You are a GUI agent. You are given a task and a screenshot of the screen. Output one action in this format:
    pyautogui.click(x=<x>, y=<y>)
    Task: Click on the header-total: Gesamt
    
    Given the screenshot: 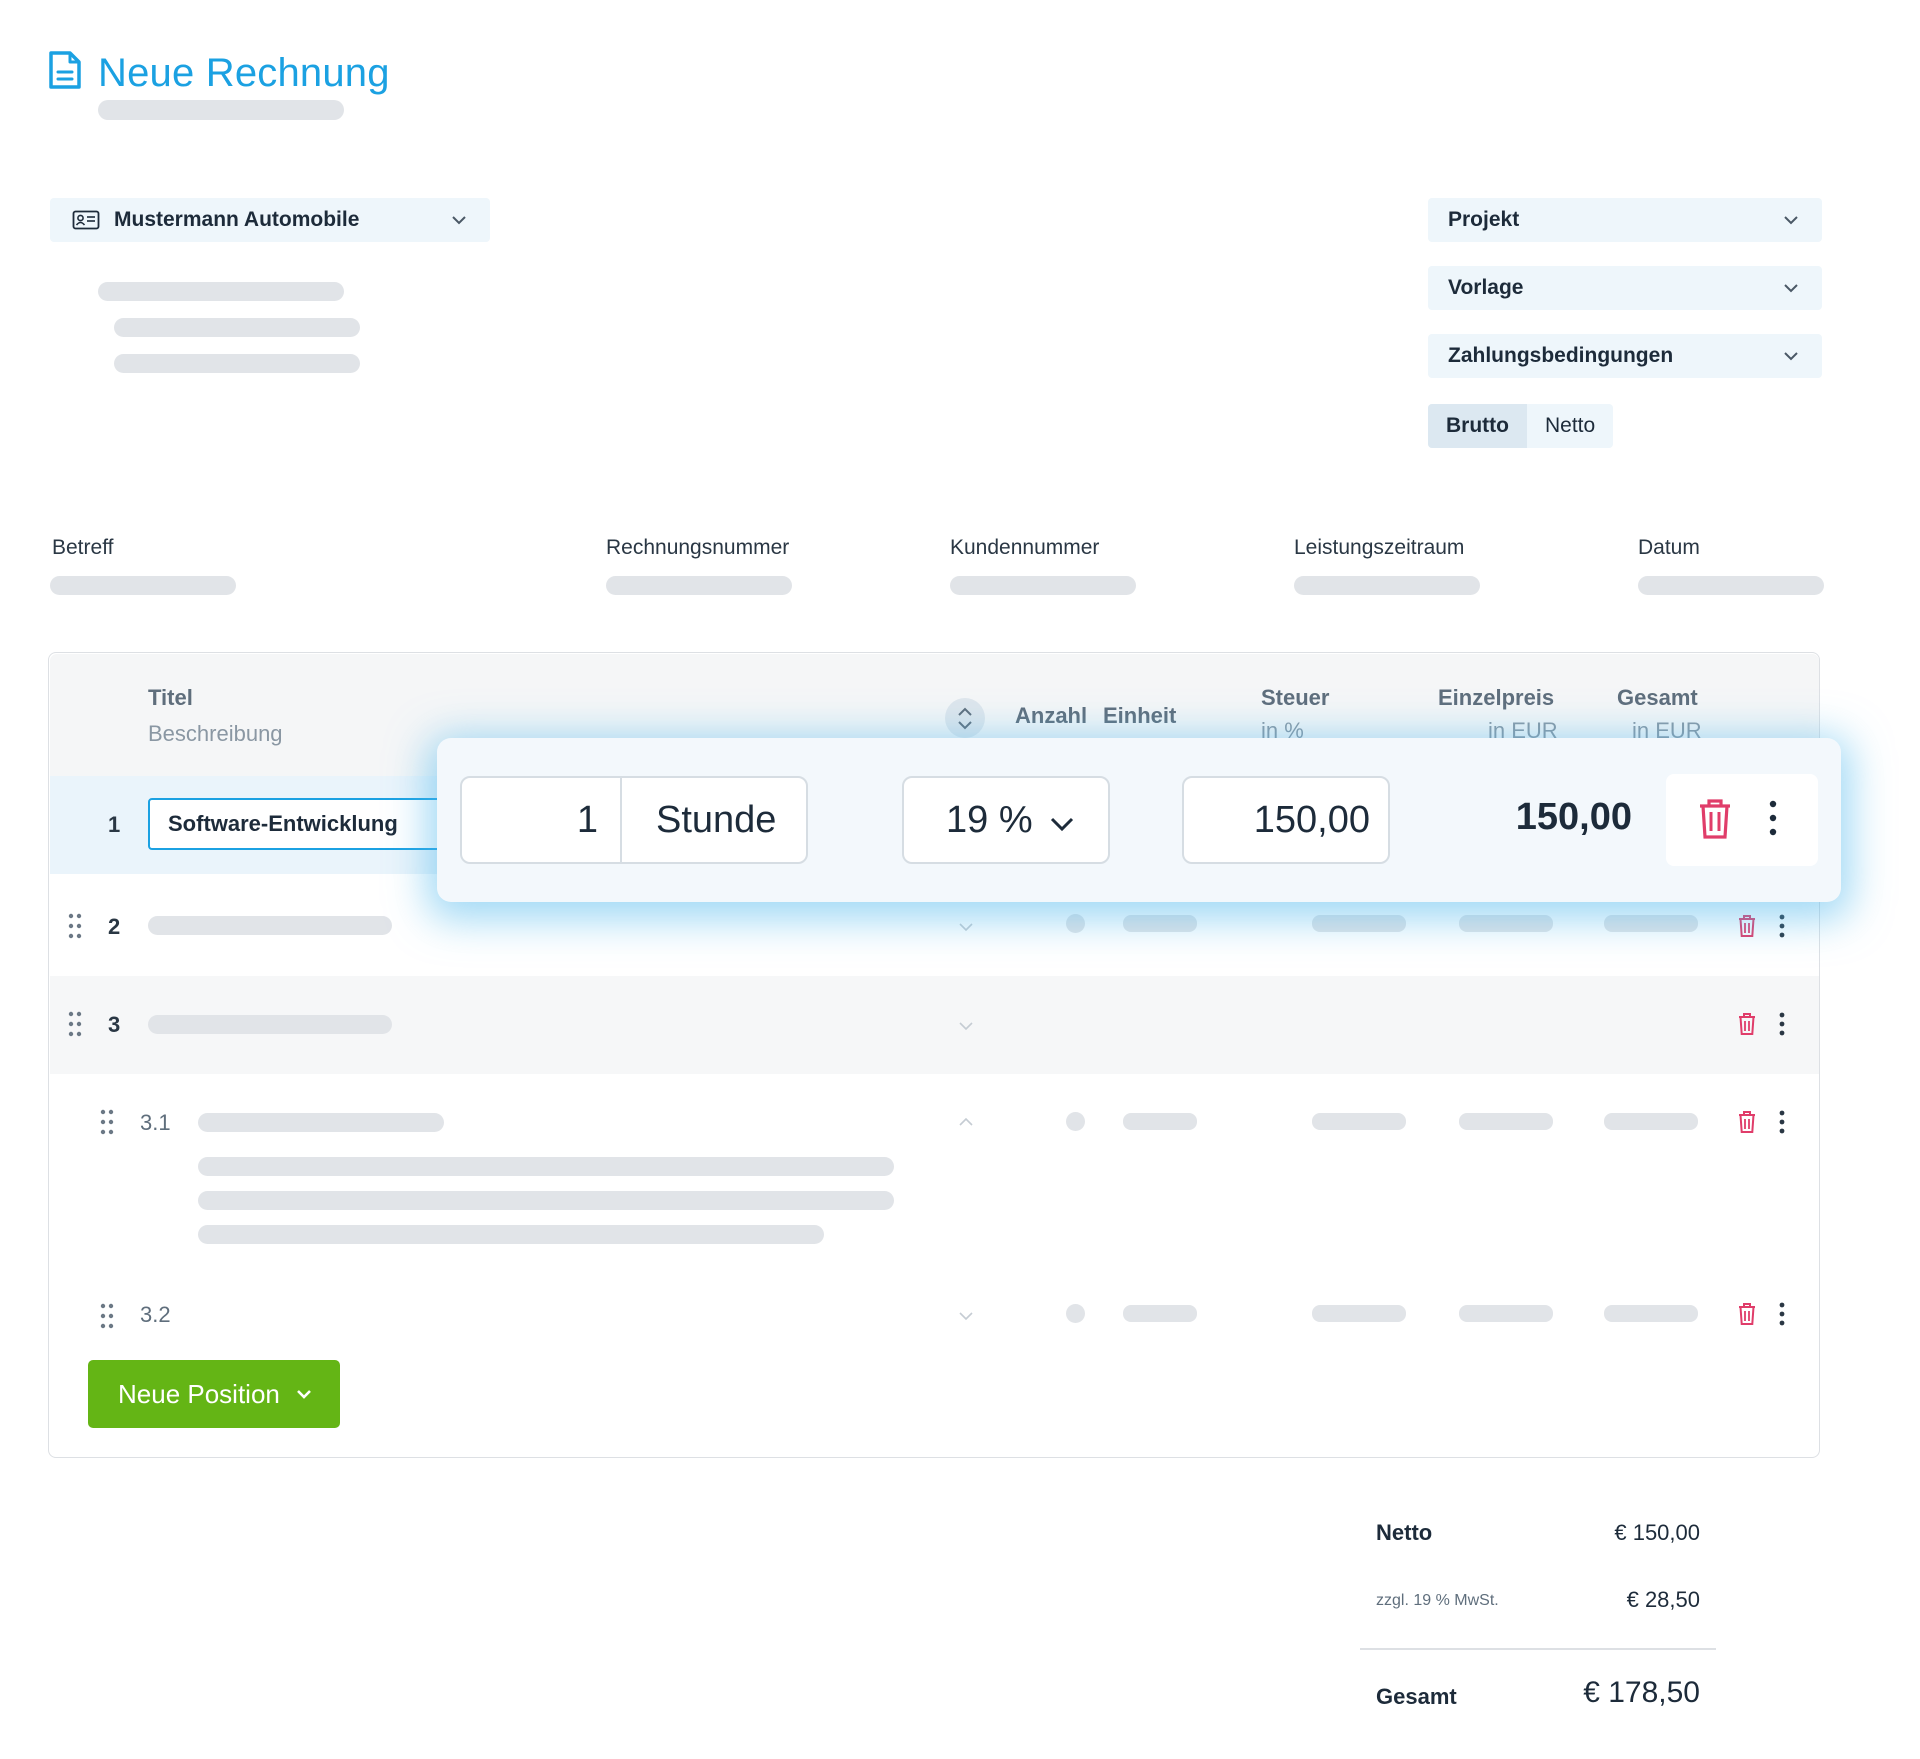 What is the action you would take?
    pyautogui.click(x=1657, y=697)
    